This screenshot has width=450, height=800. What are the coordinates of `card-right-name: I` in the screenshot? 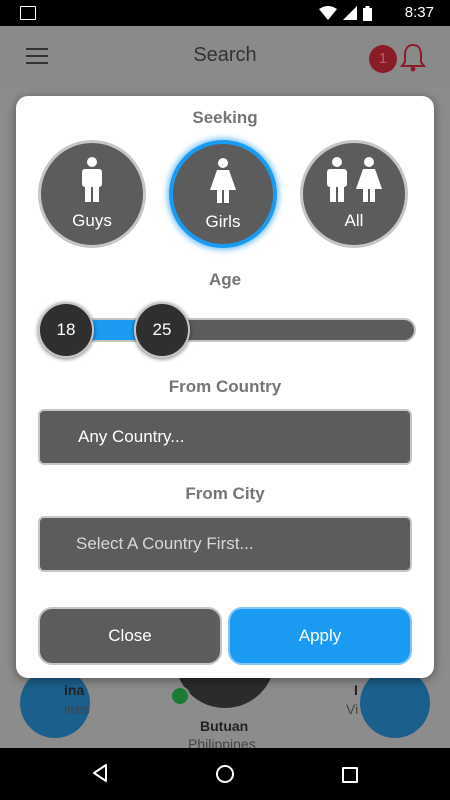 It's located at (356, 690).